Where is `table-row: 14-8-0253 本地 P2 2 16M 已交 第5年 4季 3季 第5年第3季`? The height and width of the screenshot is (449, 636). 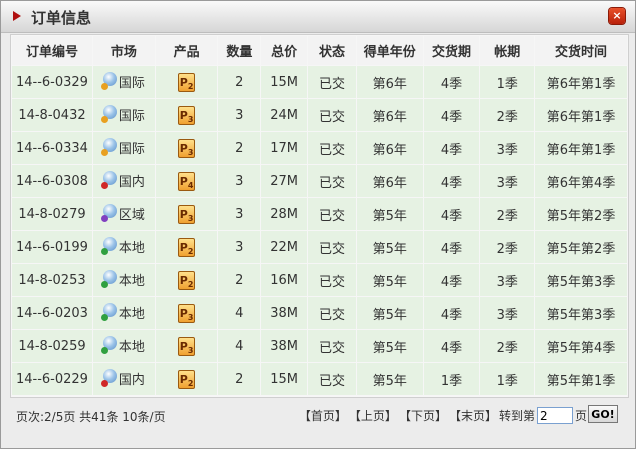
table-row: 14-8-0253 本地 P2 2 16M 已交 第5年 4季 3季 第5年第3季 is located at coordinates (319, 280).